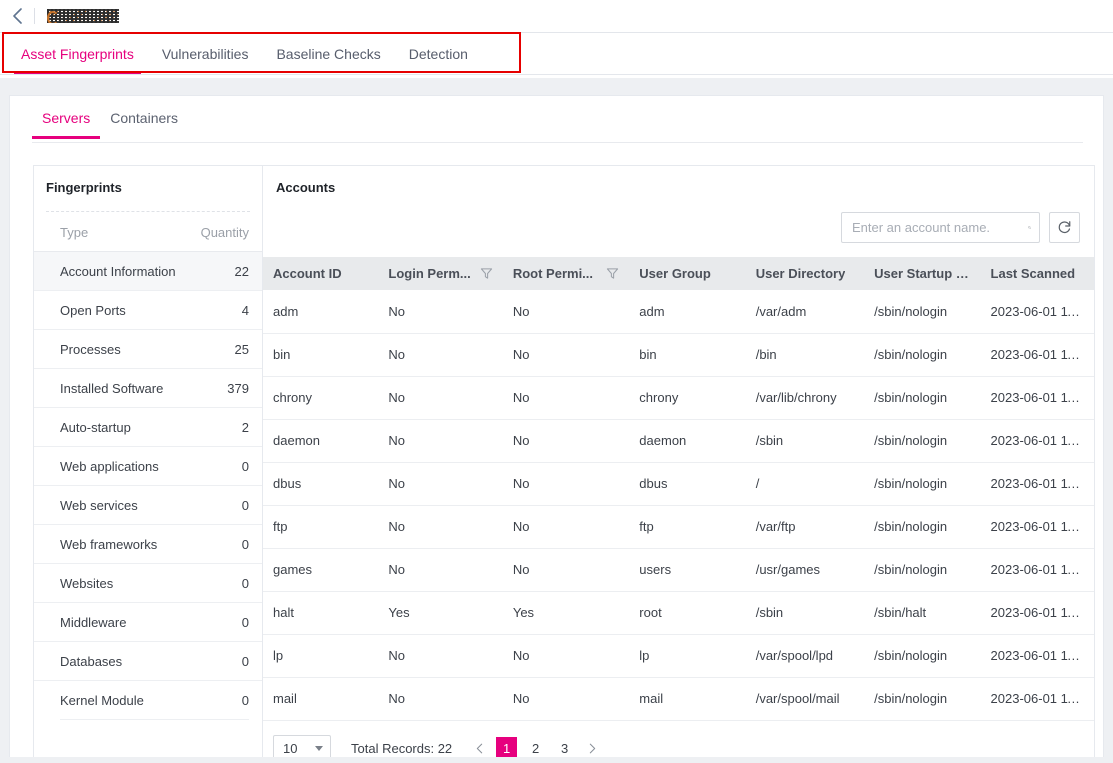 The image size is (1113, 763). What do you see at coordinates (144, 117) in the screenshot?
I see `sub-tab-containers: Containers` at bounding box center [144, 117].